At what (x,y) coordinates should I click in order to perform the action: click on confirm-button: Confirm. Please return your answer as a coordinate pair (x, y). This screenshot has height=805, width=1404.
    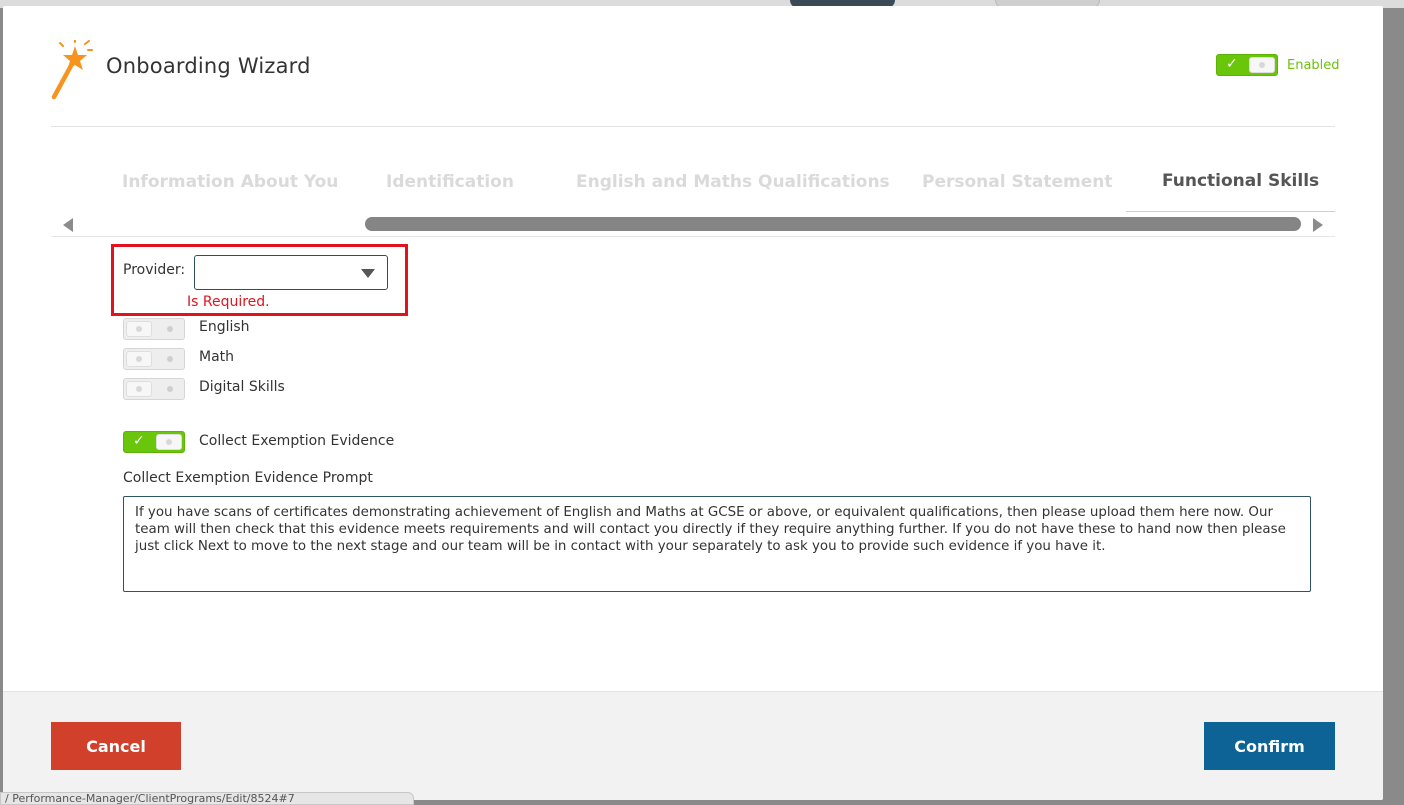
    Looking at the image, I should click on (1269, 746).